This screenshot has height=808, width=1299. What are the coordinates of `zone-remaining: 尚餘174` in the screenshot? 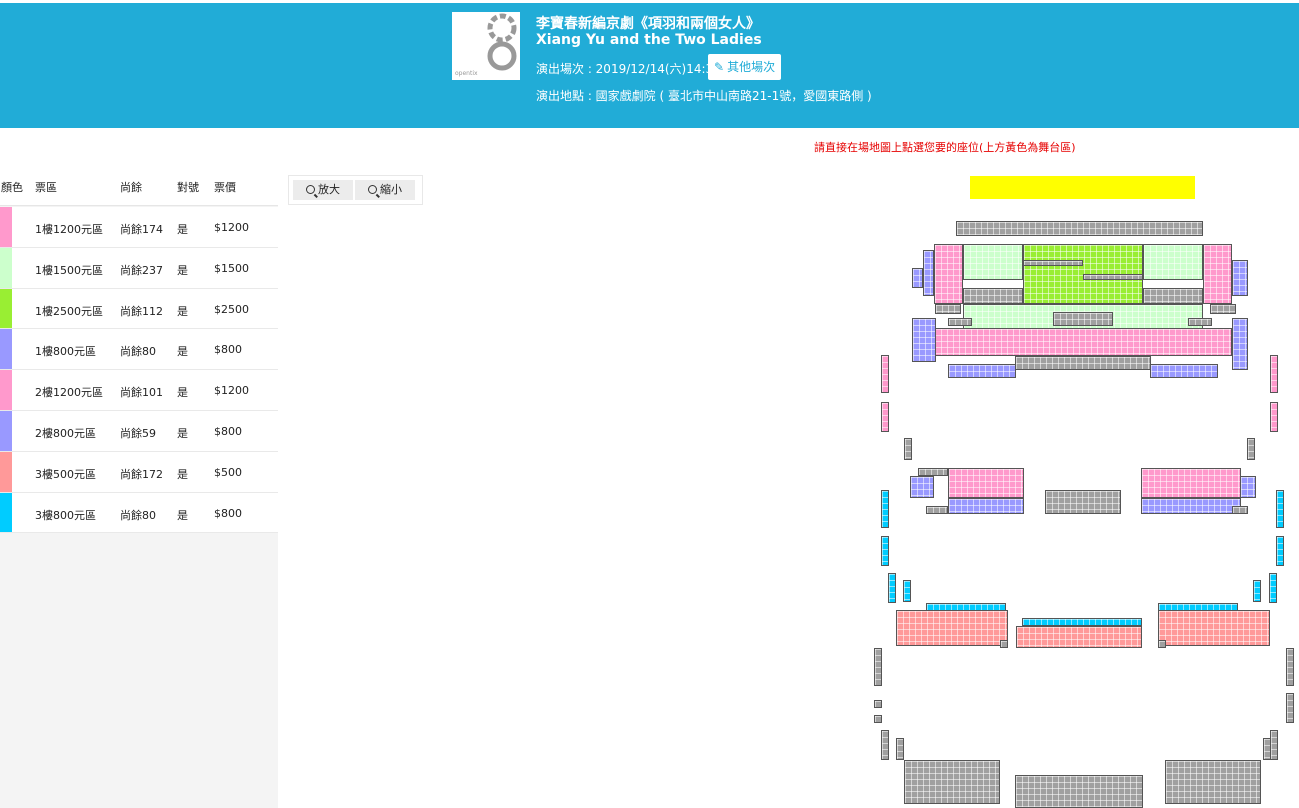 It's located at (141, 229).